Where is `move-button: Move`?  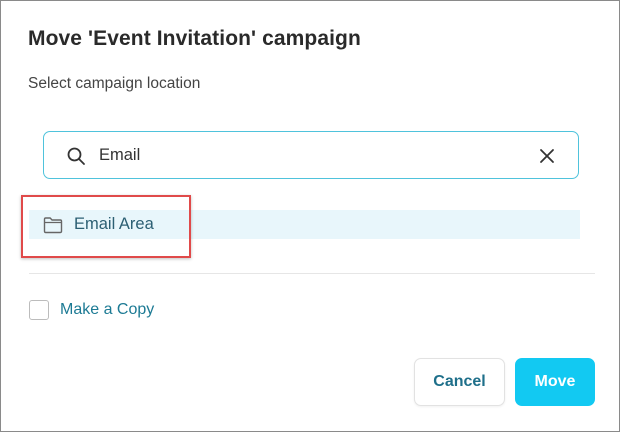 move-button: Move is located at coordinates (555, 382).